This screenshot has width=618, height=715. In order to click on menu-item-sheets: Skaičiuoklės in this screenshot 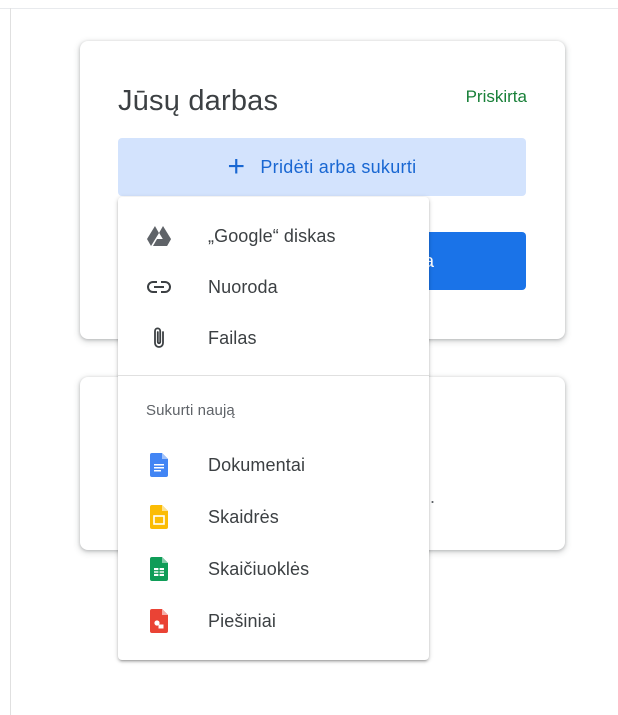, I will do `click(273, 569)`.